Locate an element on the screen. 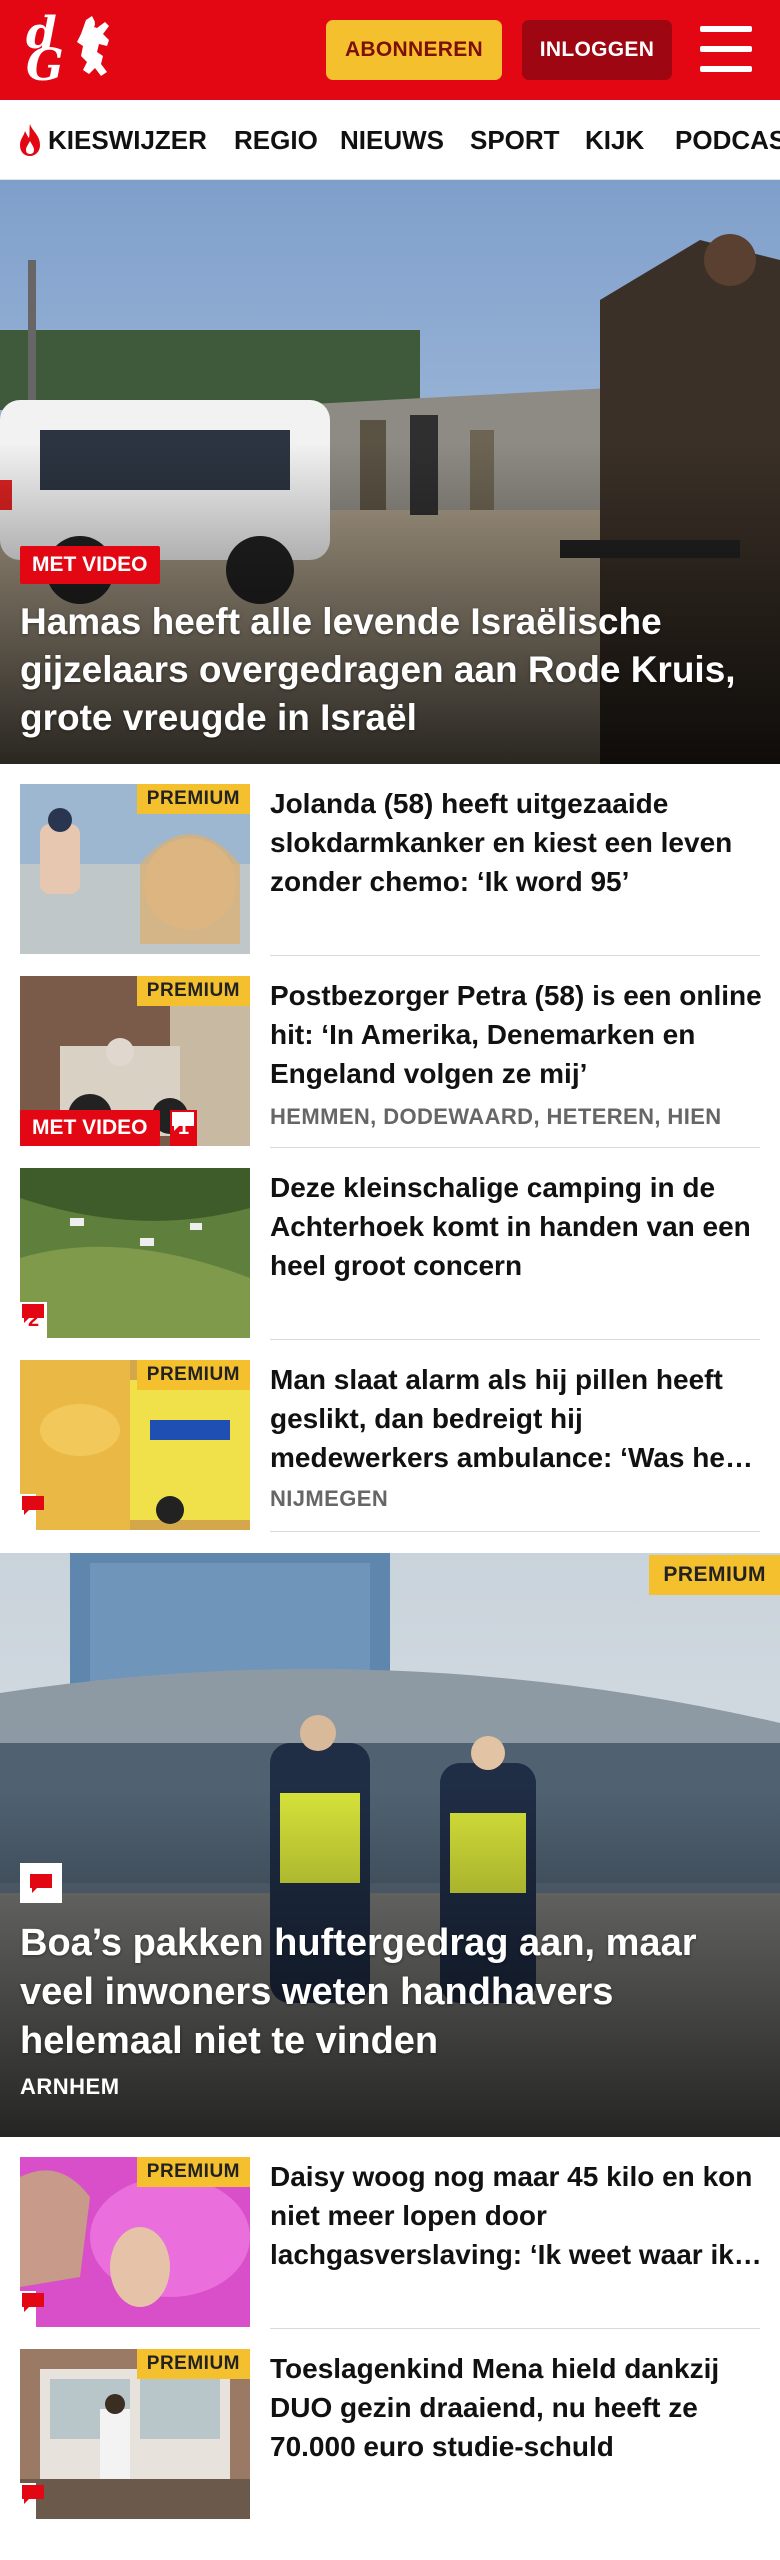  comment-count: 2 is located at coordinates (34, 1320).